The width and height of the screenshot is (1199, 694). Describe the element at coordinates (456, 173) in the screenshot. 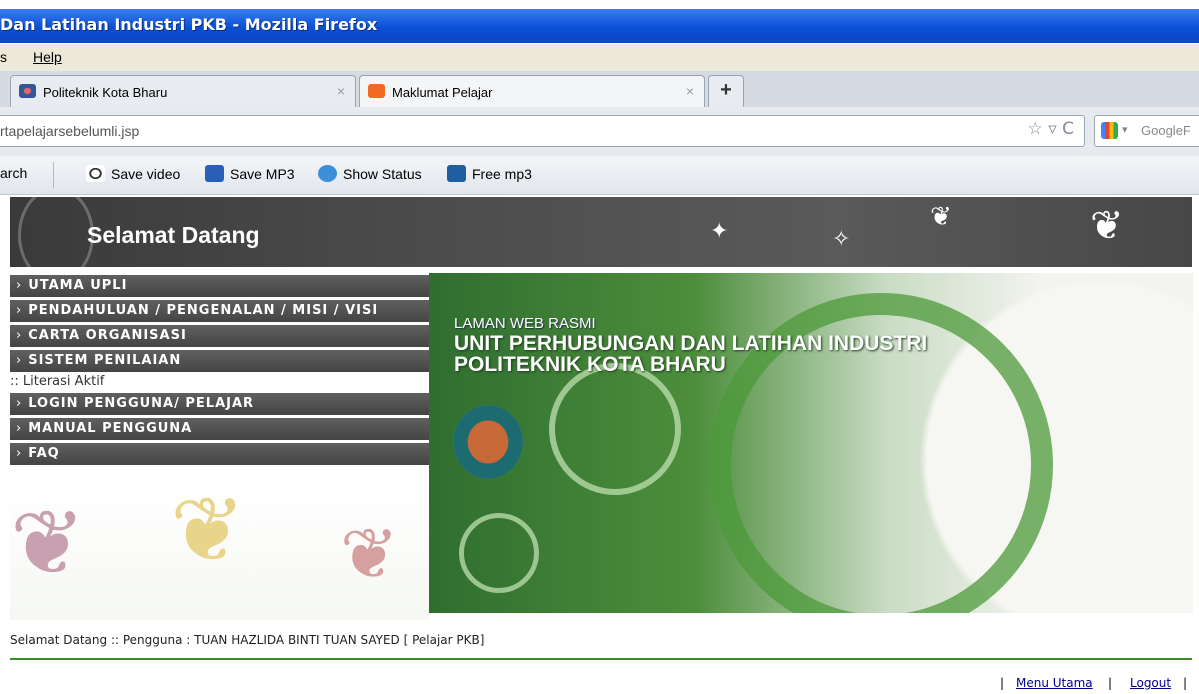

I see `music-note-icon` at that location.